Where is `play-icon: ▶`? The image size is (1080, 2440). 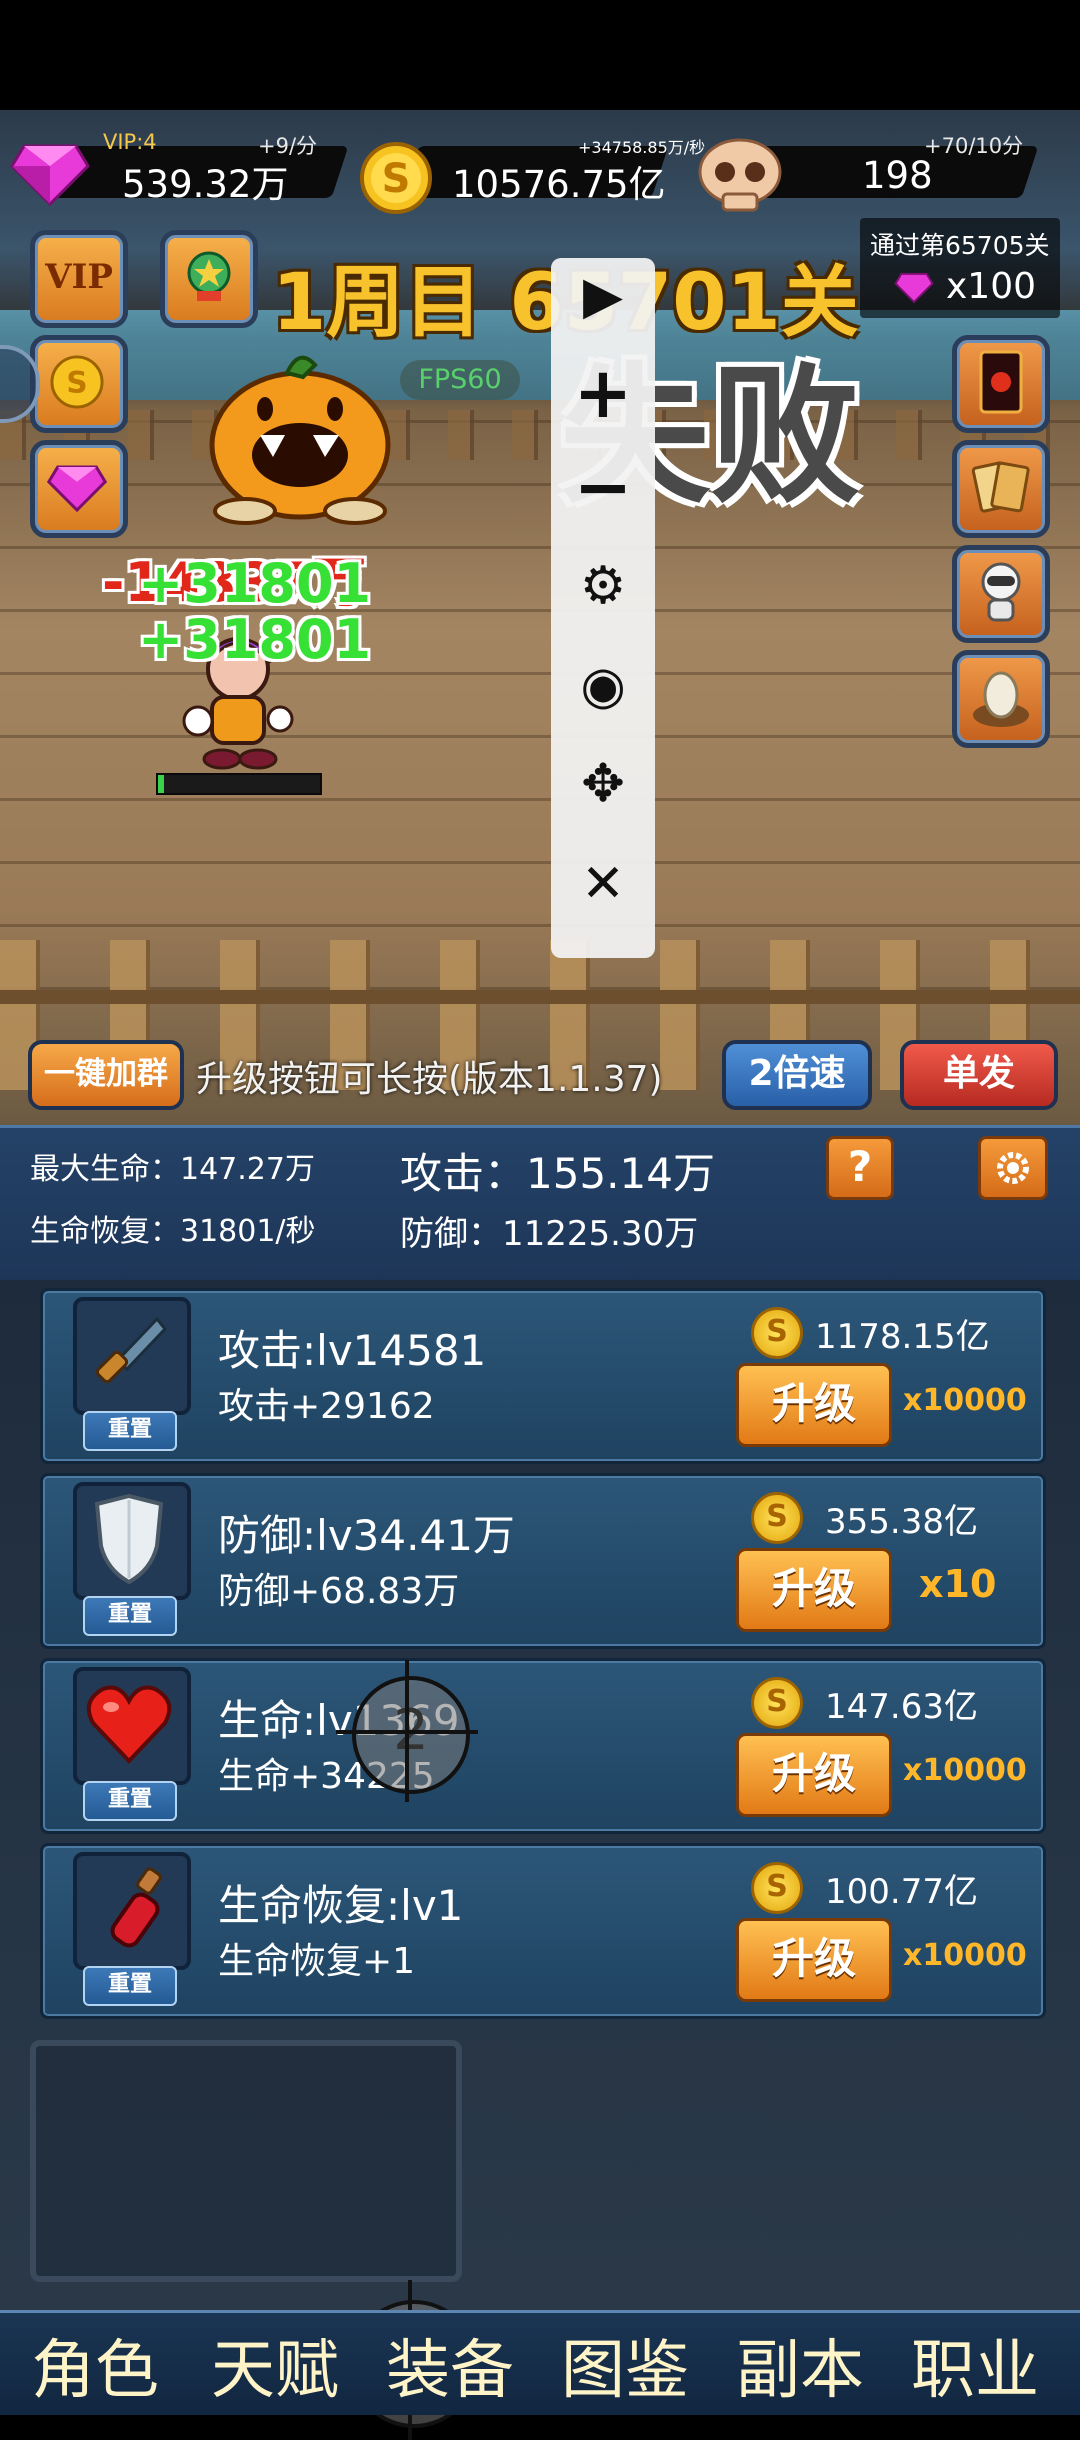 play-icon: ▶ is located at coordinates (603, 296).